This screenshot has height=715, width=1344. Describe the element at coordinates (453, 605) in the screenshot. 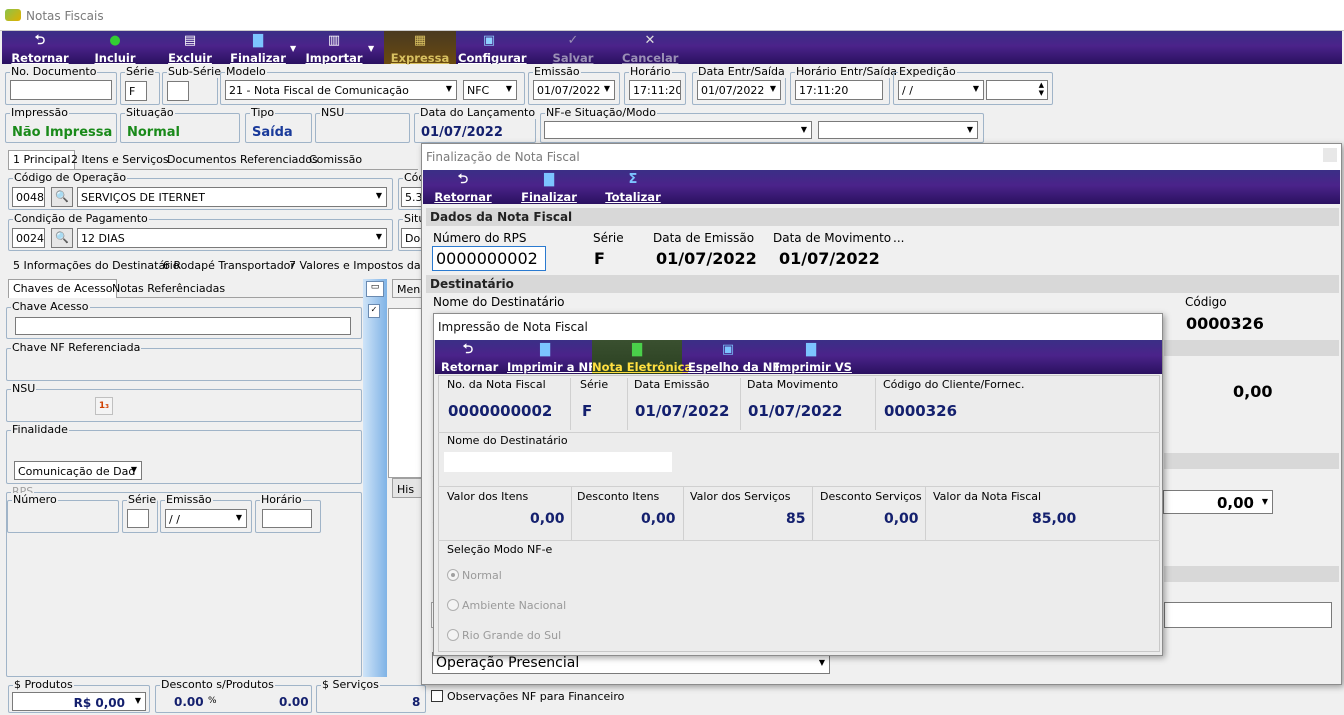

I see `radio-icon` at that location.